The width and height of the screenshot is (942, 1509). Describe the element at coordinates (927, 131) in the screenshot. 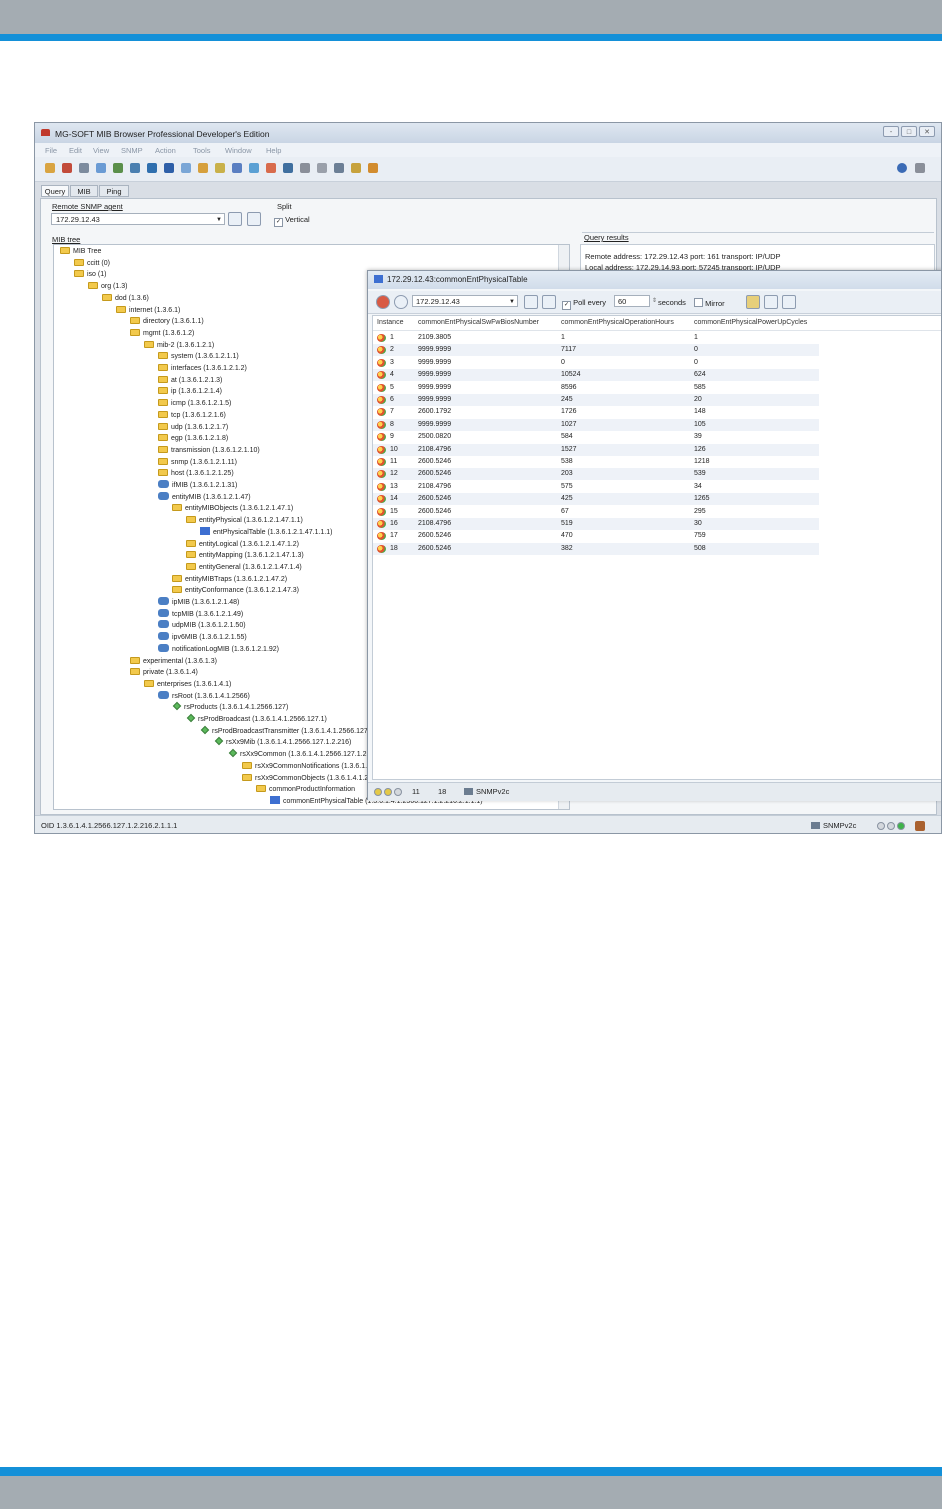

I see `close-button: ✕` at that location.